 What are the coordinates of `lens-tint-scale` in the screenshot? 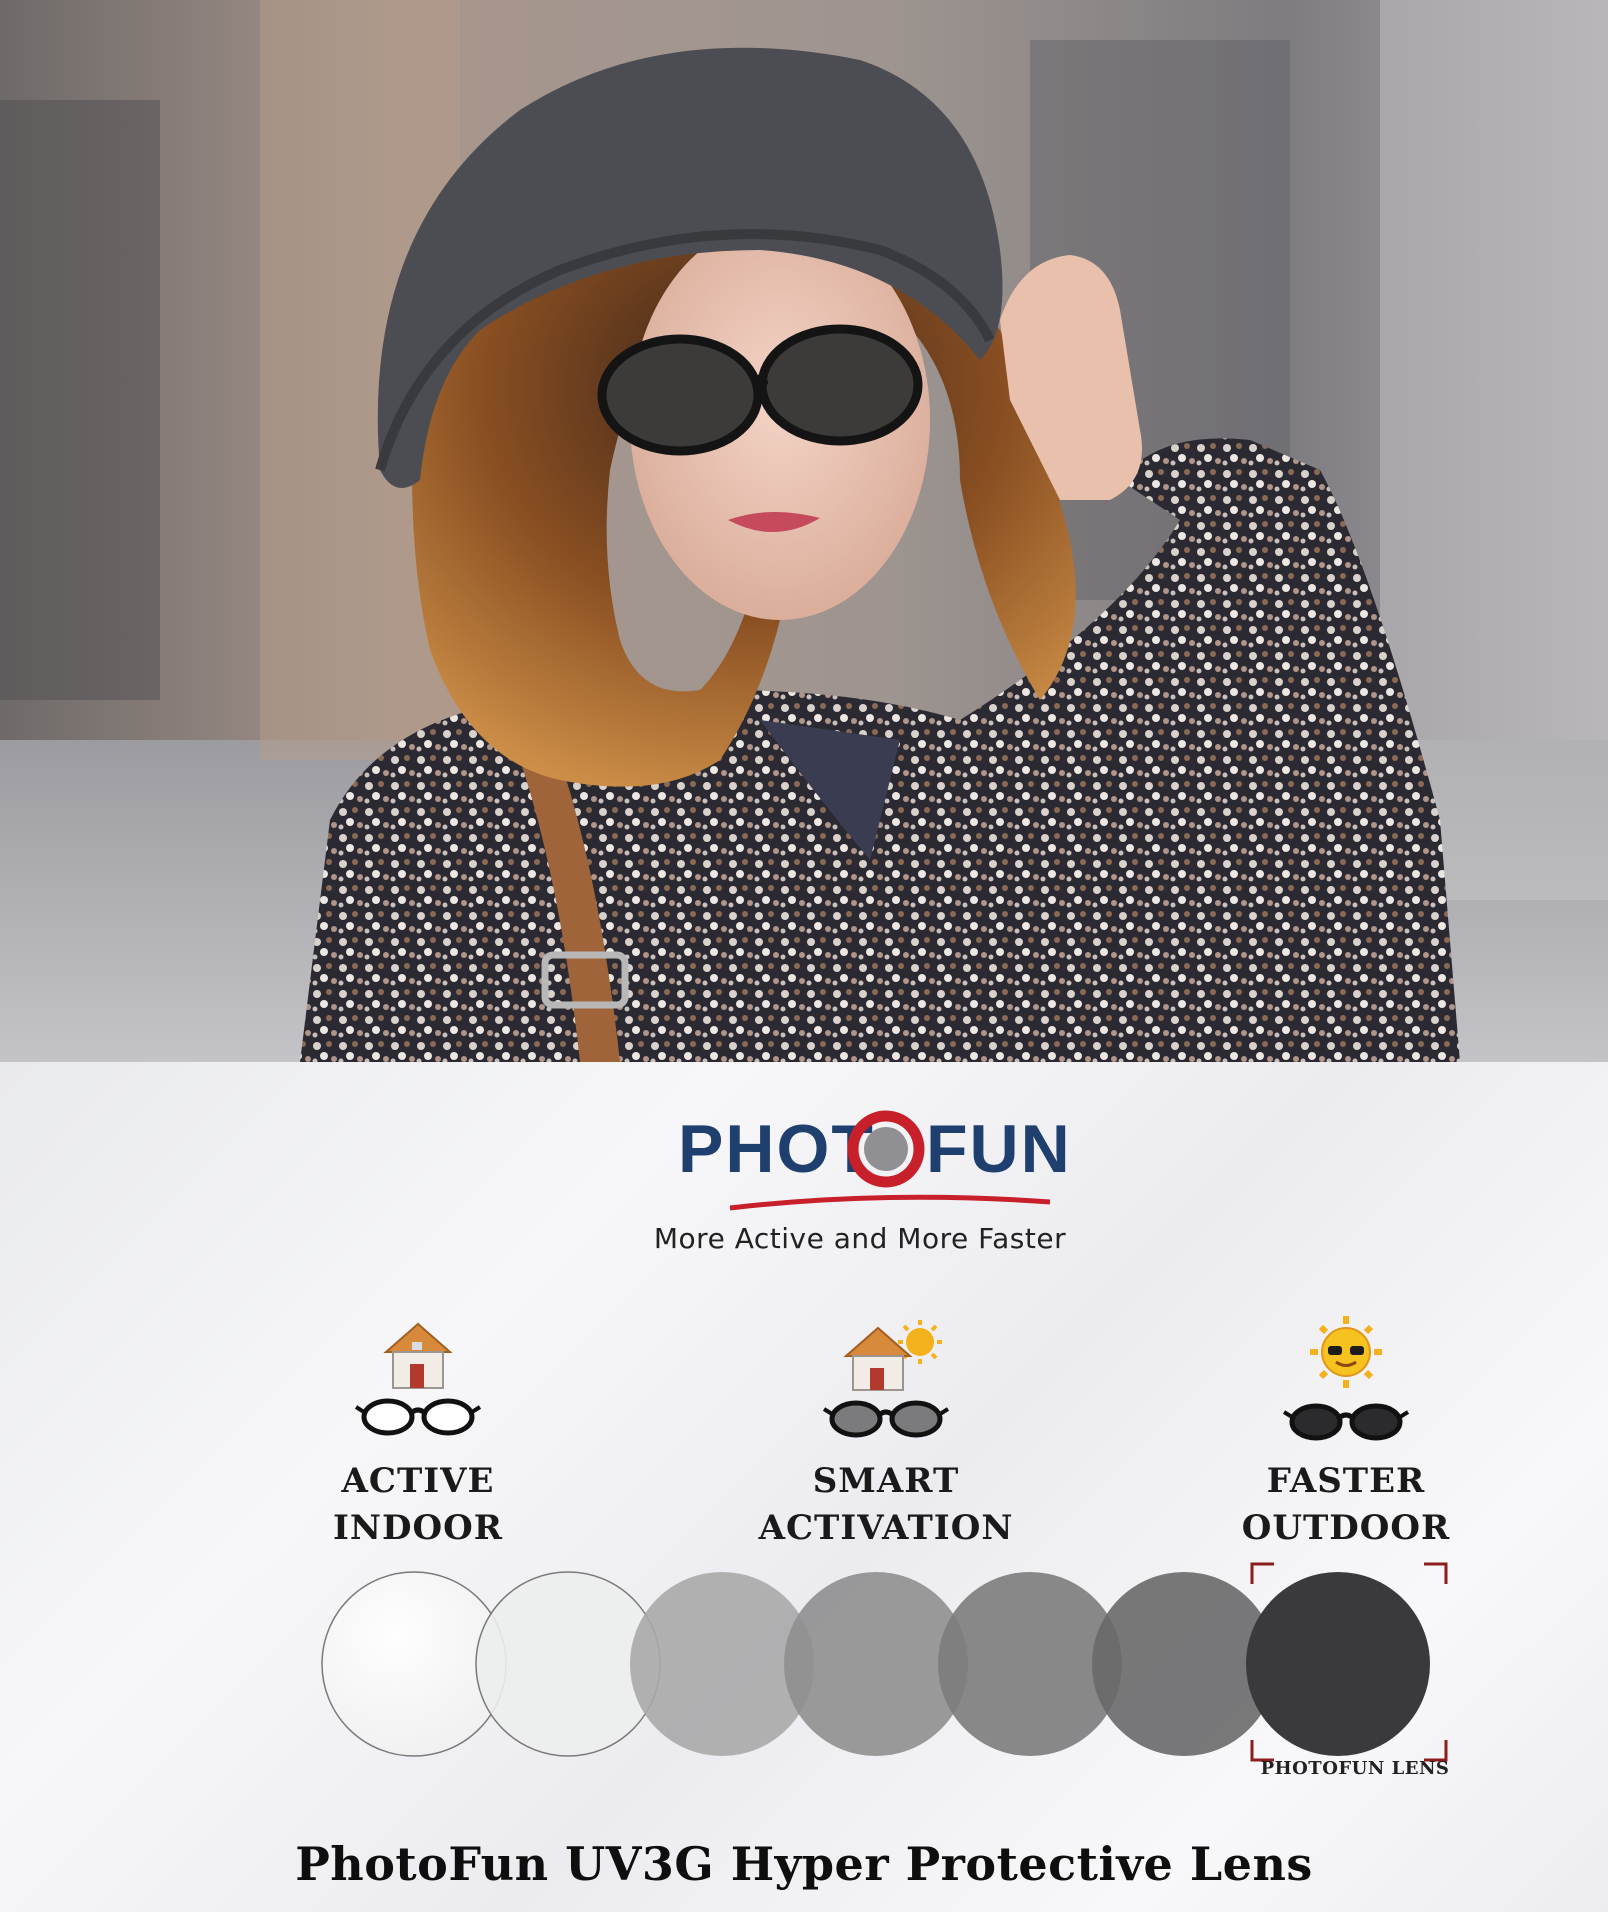 It's located at (890, 1670).